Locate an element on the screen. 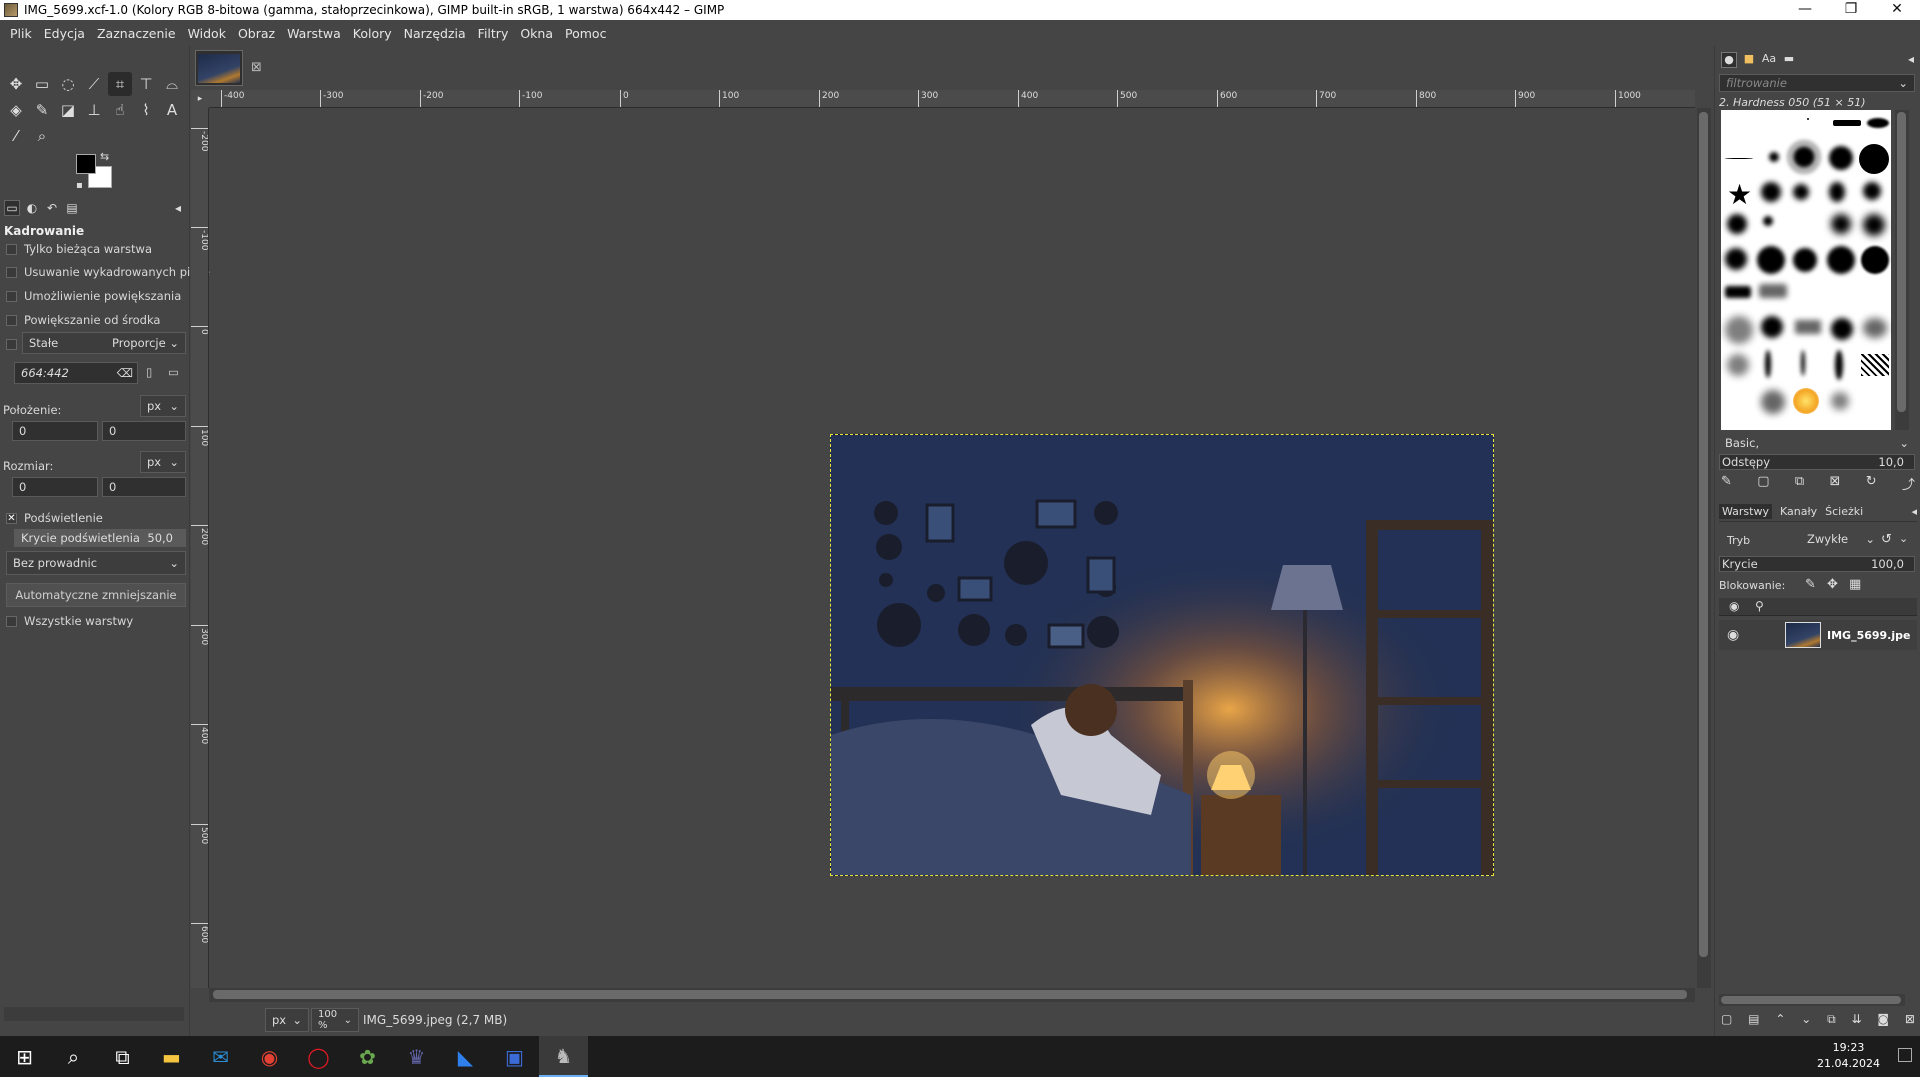  menu-widok: Widok is located at coordinates (207, 33).